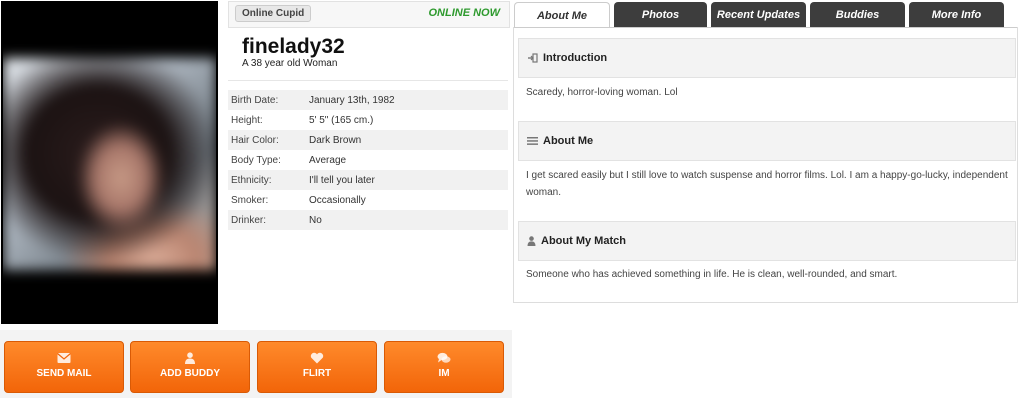 The image size is (1024, 398). What do you see at coordinates (368, 200) in the screenshot?
I see `detail-row-smoker: Smoker: Occasionally` at bounding box center [368, 200].